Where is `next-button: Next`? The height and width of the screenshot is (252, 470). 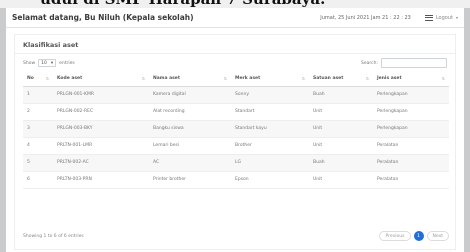 next-button: Next is located at coordinates (437, 236).